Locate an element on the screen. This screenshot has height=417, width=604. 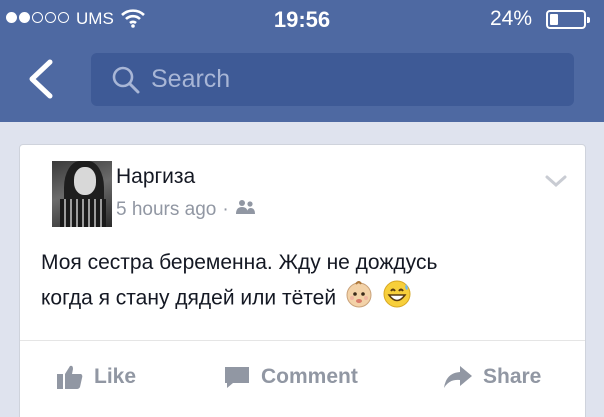
avatar-face is located at coordinates (85, 181).